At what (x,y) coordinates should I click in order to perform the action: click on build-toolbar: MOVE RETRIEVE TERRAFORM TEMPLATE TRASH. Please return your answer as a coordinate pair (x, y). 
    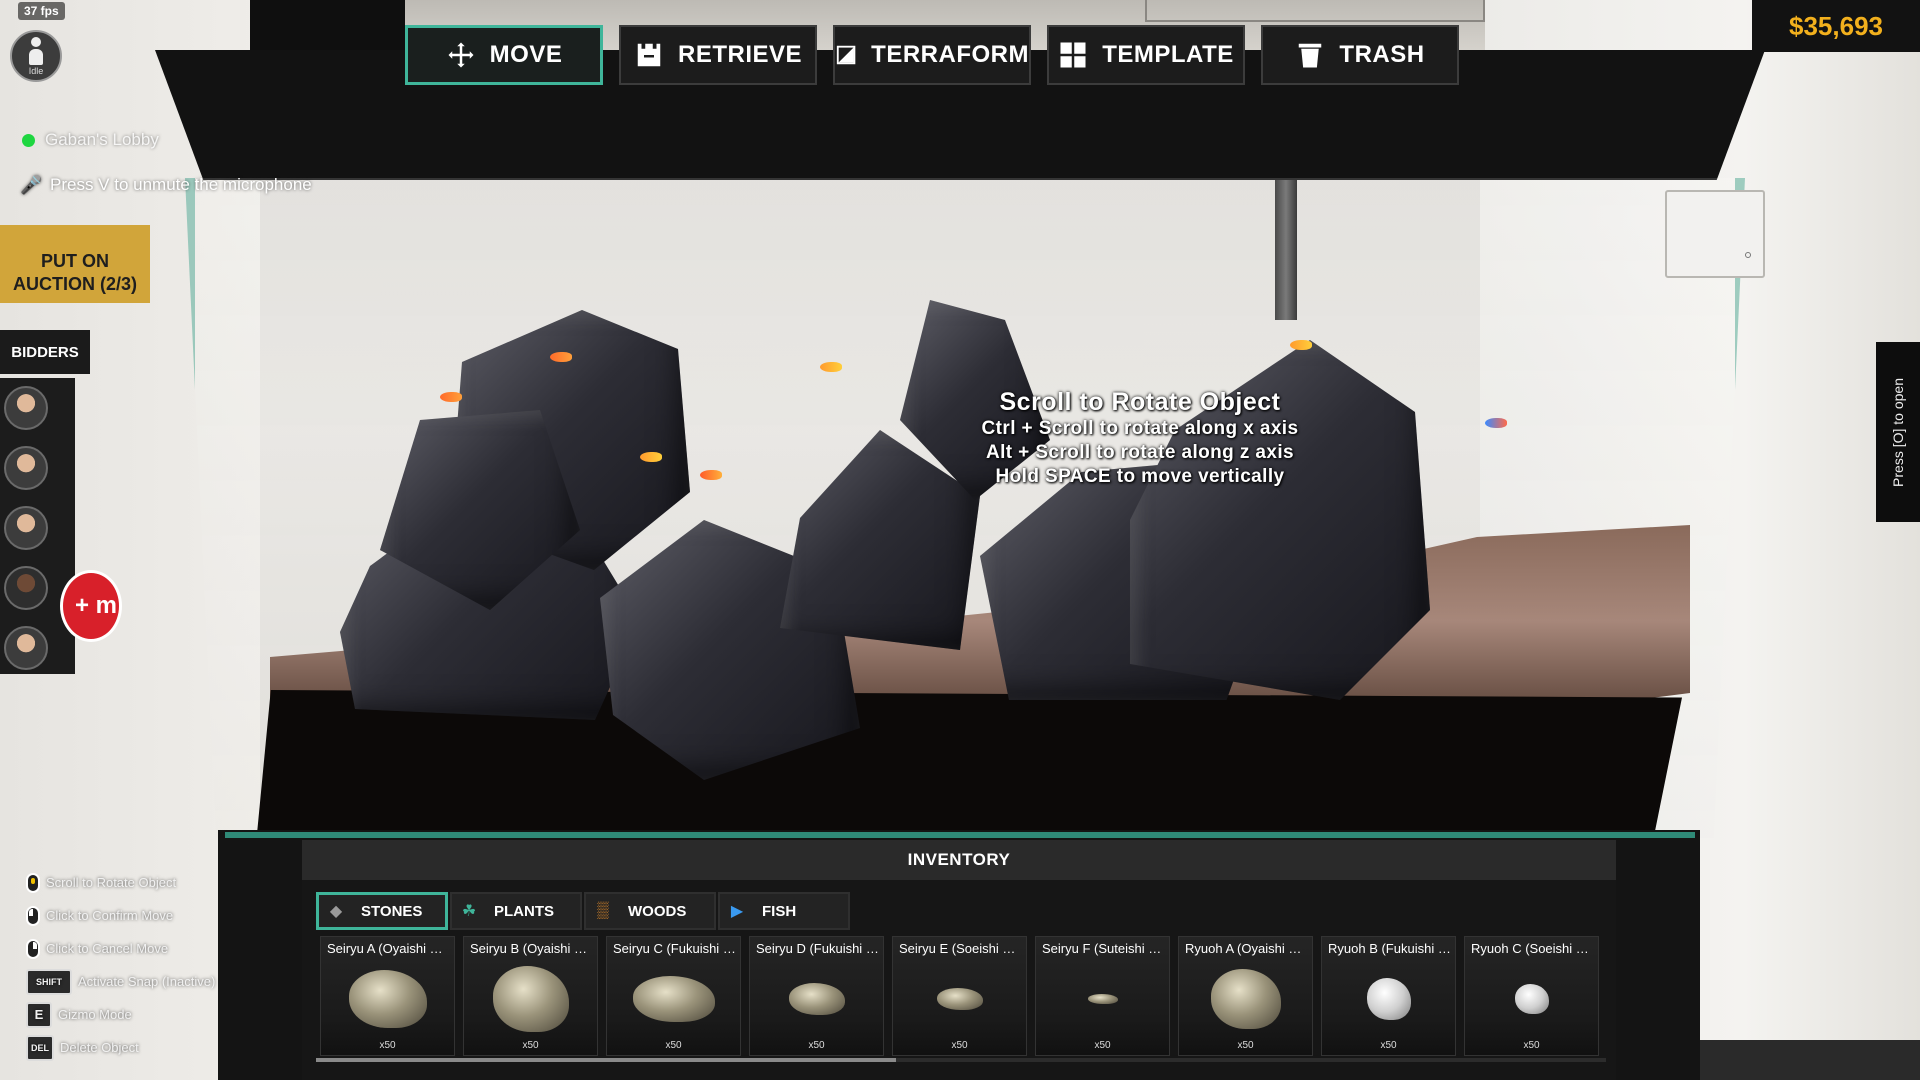
    Looking at the image, I should click on (932, 55).